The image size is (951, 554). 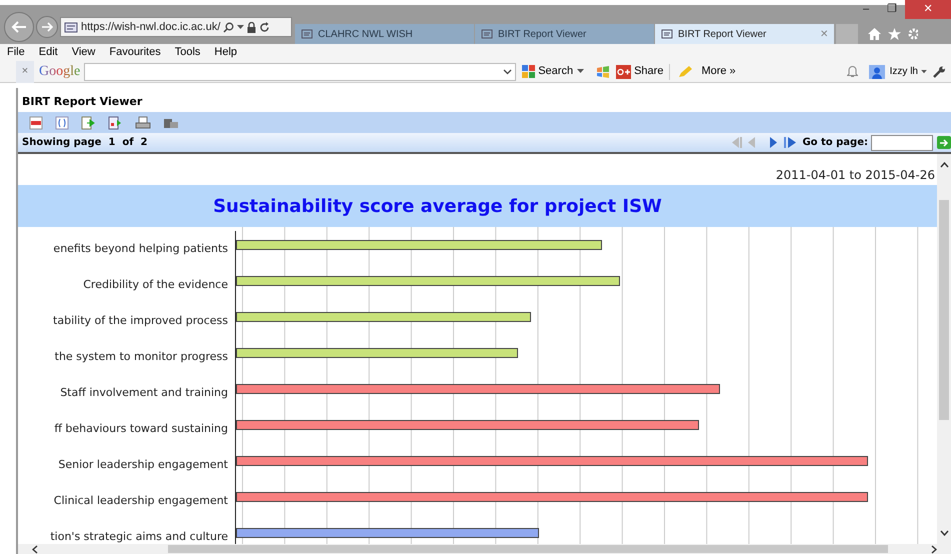 What do you see at coordinates (934, 549) in the screenshot?
I see `scroll-right-icon` at bounding box center [934, 549].